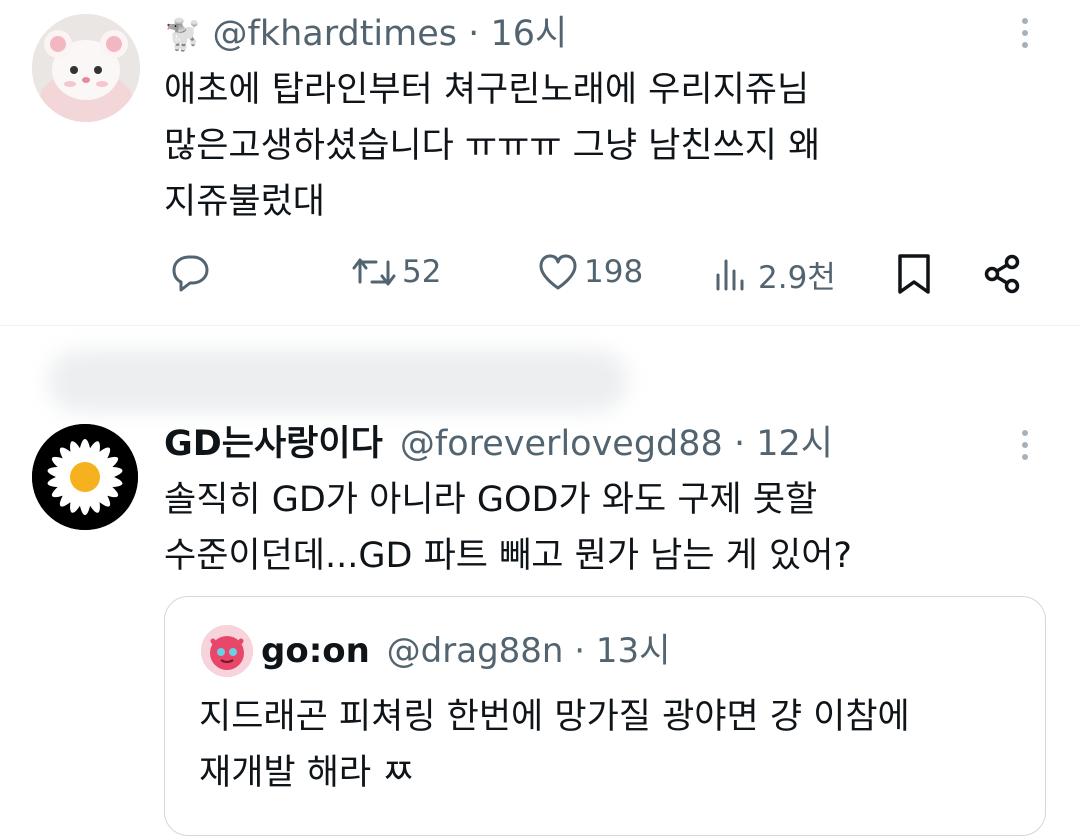 This screenshot has width=1080, height=836. I want to click on tweet-text-line: 많은고생하셨습니다 ㅠㅠㅠ 그냥 남친쓰지 왜, so click(492, 146).